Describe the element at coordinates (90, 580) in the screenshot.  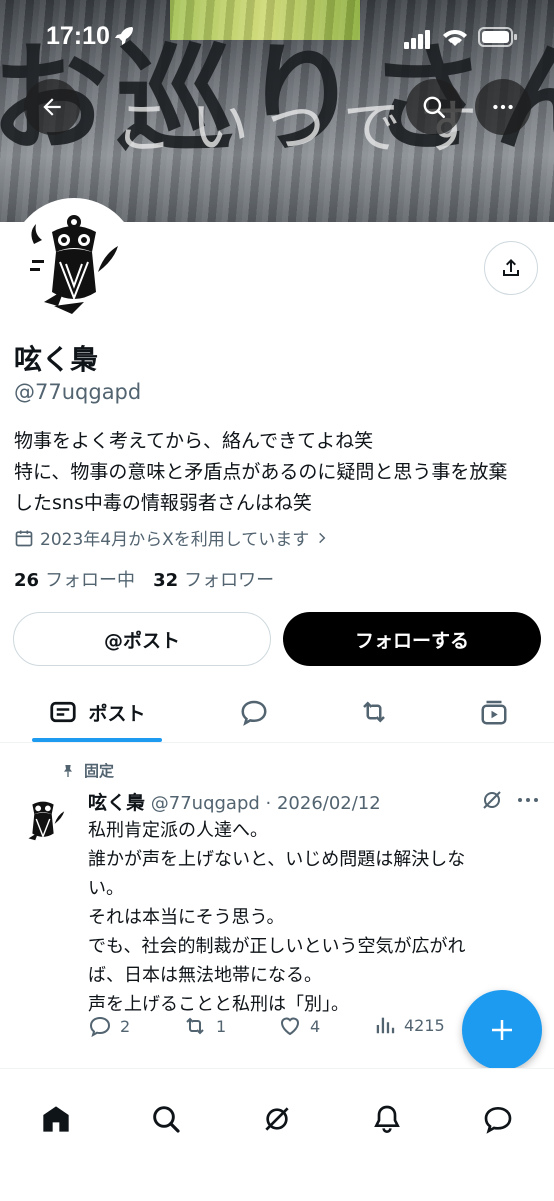
I see `following-label: フォロー中` at that location.